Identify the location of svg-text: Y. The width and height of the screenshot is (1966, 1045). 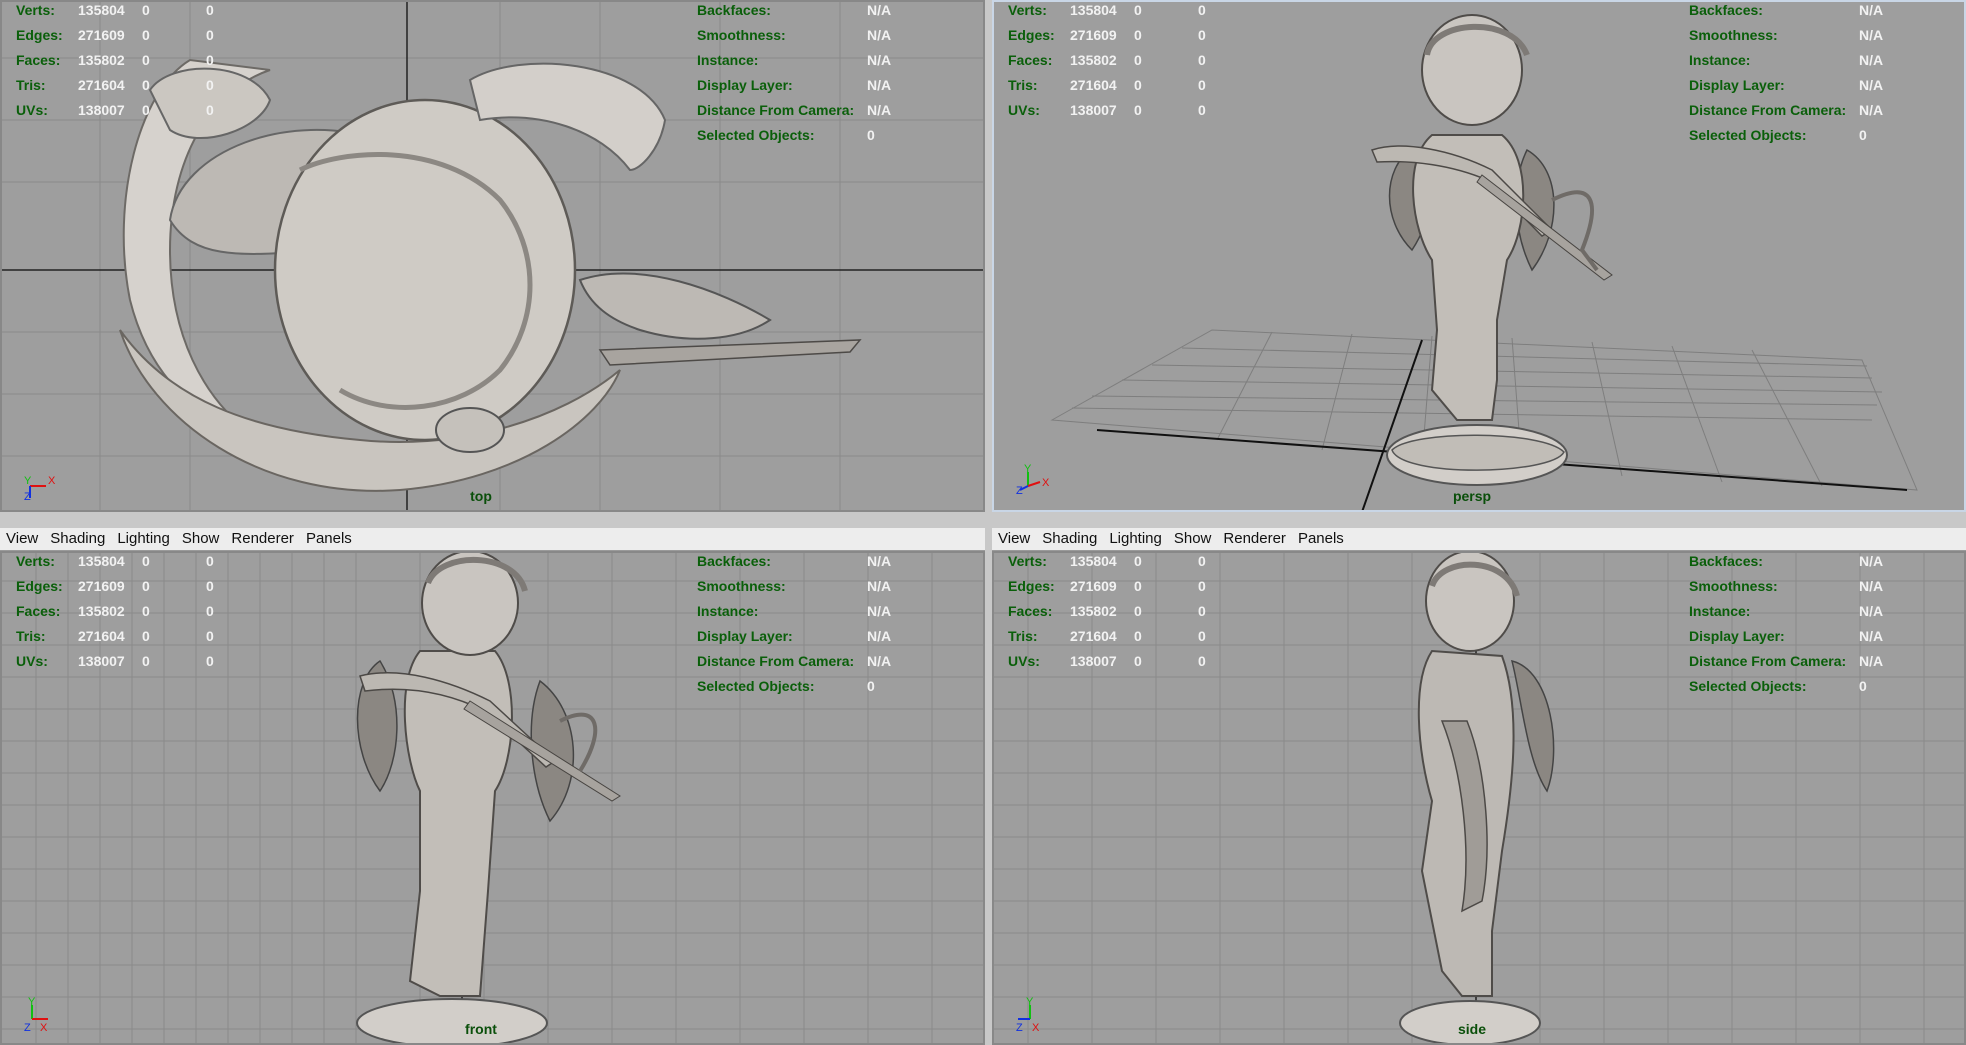
(1028, 469).